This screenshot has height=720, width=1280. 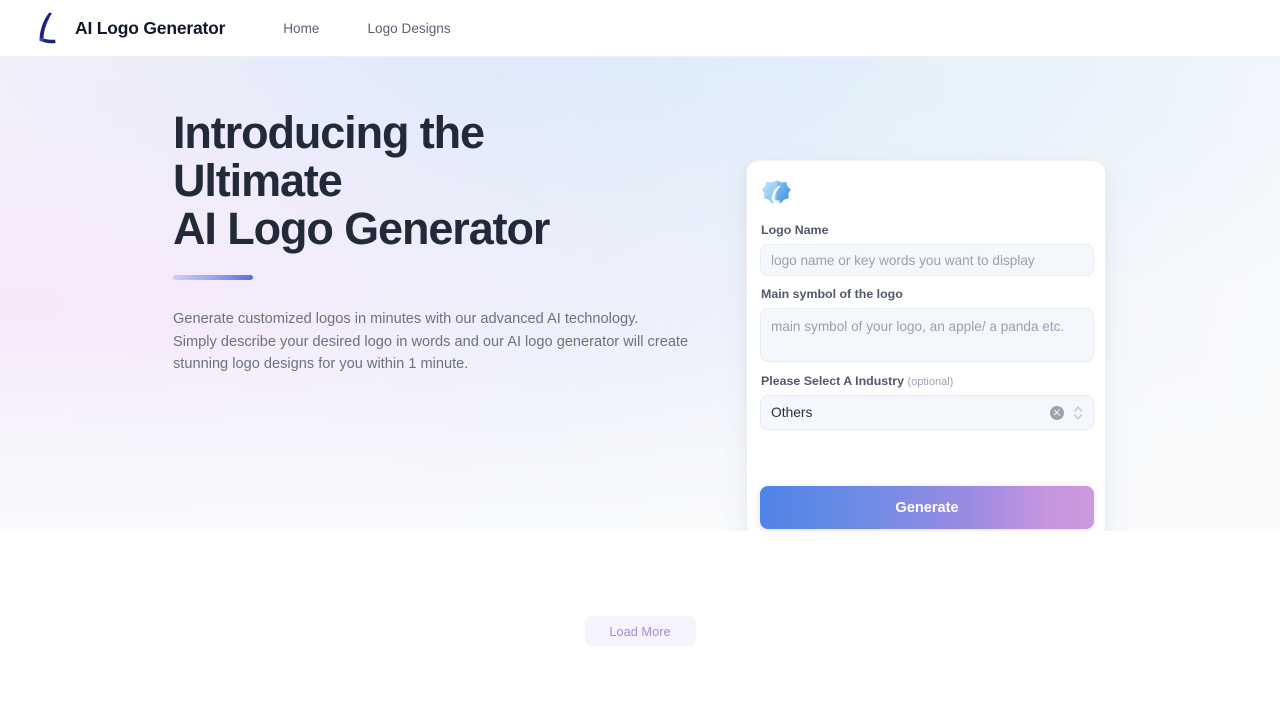 What do you see at coordinates (258, 180) in the screenshot?
I see `hero-title-line-2: Ultimate` at bounding box center [258, 180].